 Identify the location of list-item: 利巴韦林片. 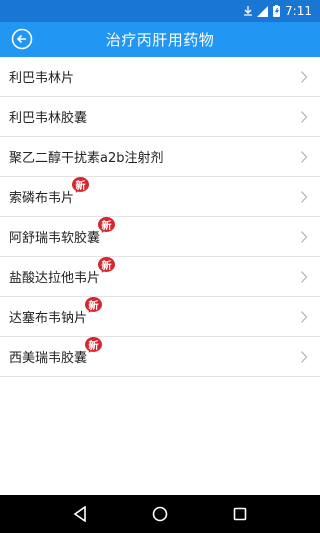
(160, 77).